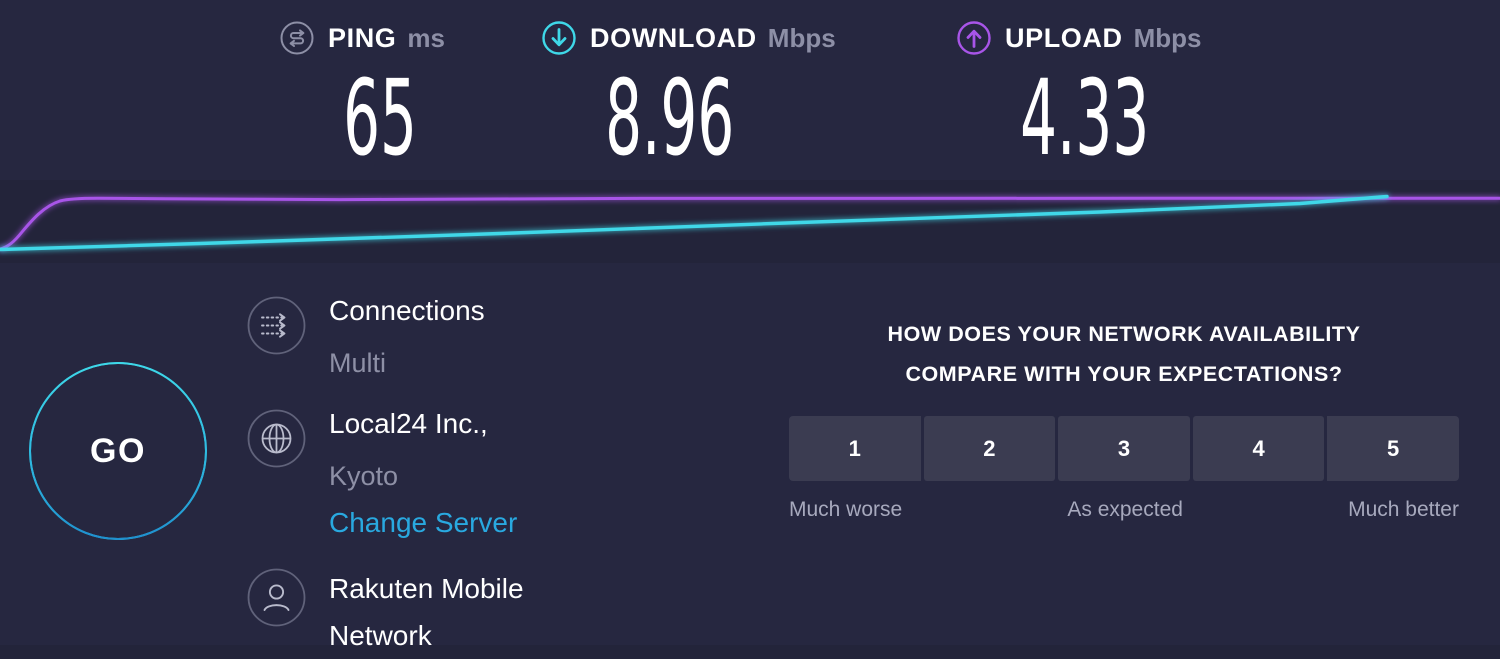  I want to click on metric-ping-header: PING ms, so click(408, 31).